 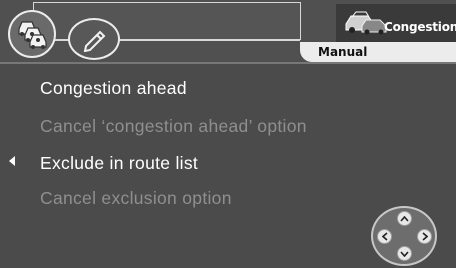 What do you see at coordinates (173, 126) in the screenshot?
I see `menu-item-cancel-congestion-ahead: Cancel ‘congestion ahead’ option` at bounding box center [173, 126].